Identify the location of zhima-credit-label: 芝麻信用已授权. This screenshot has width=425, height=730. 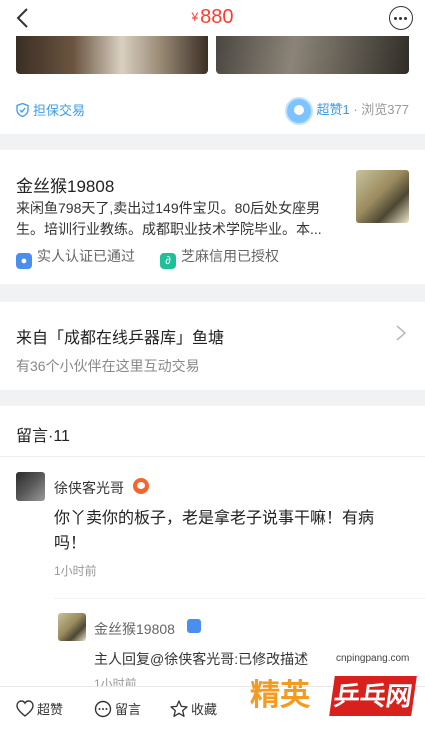
(230, 256).